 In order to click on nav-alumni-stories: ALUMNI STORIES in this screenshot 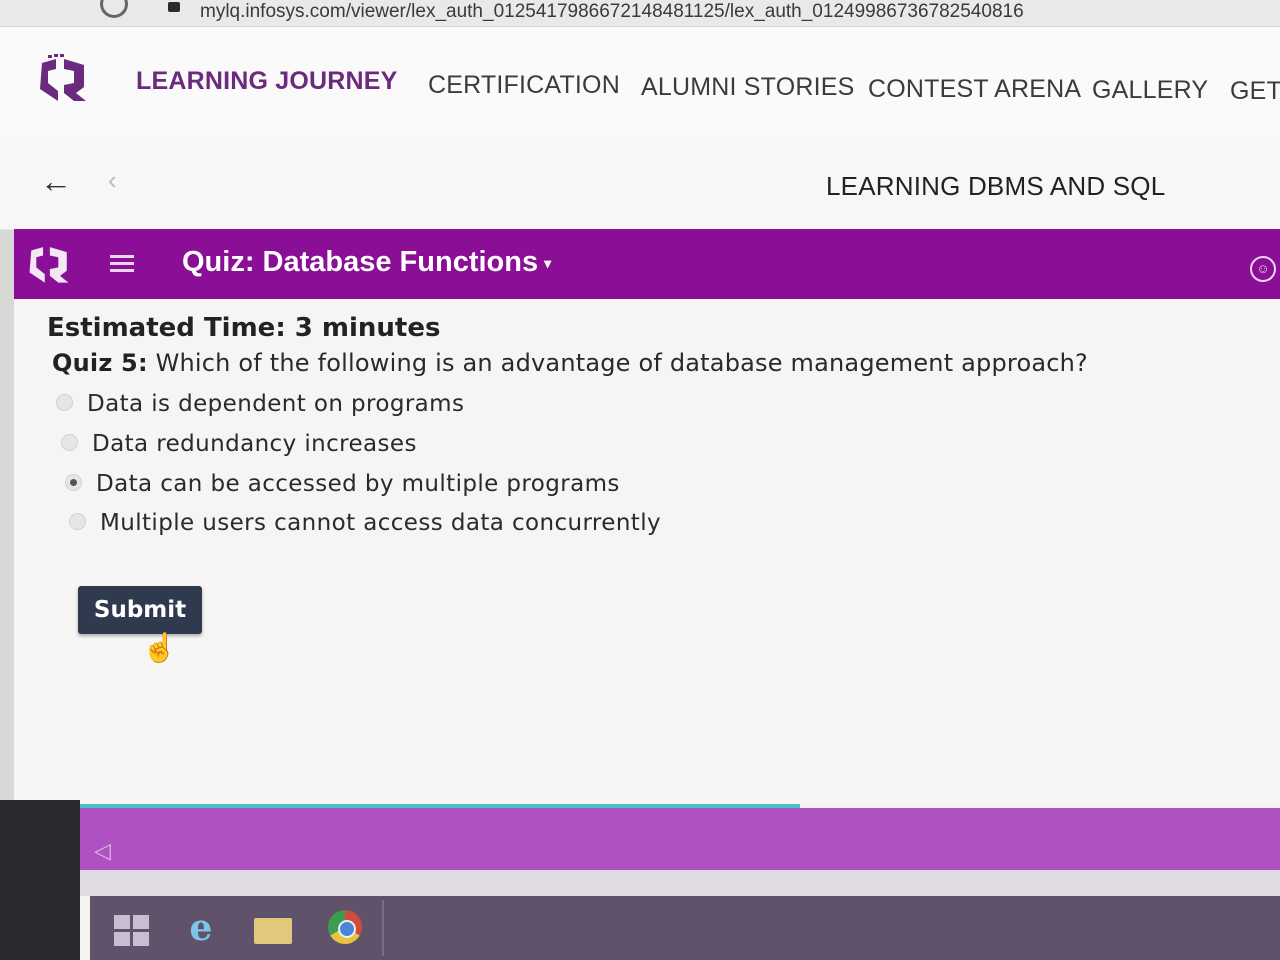, I will do `click(748, 87)`.